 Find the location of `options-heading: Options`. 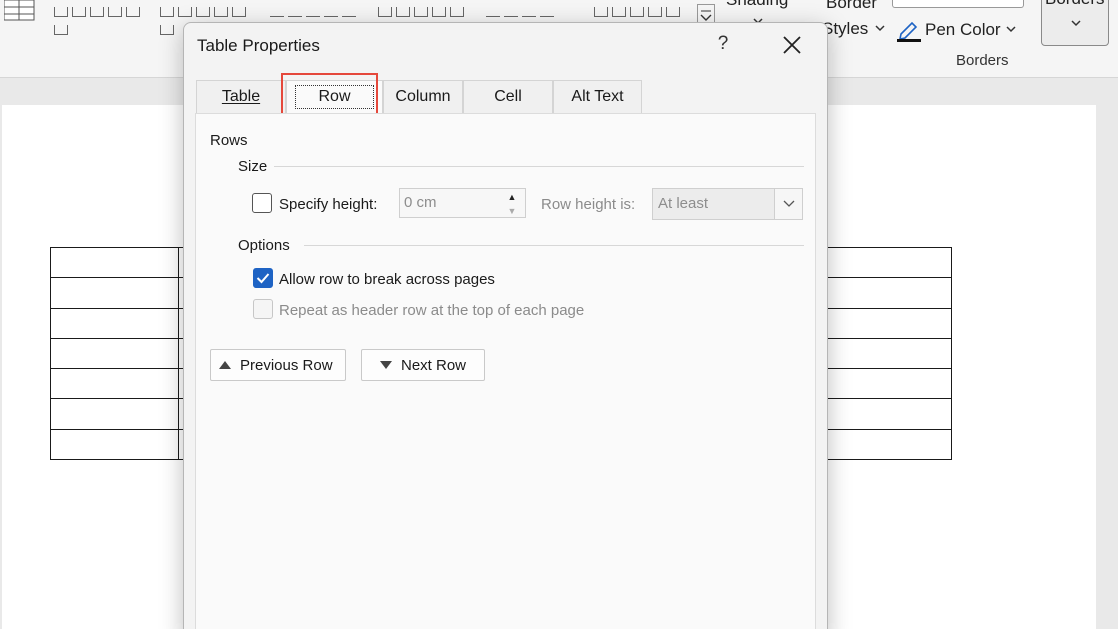

options-heading: Options is located at coordinates (264, 245).